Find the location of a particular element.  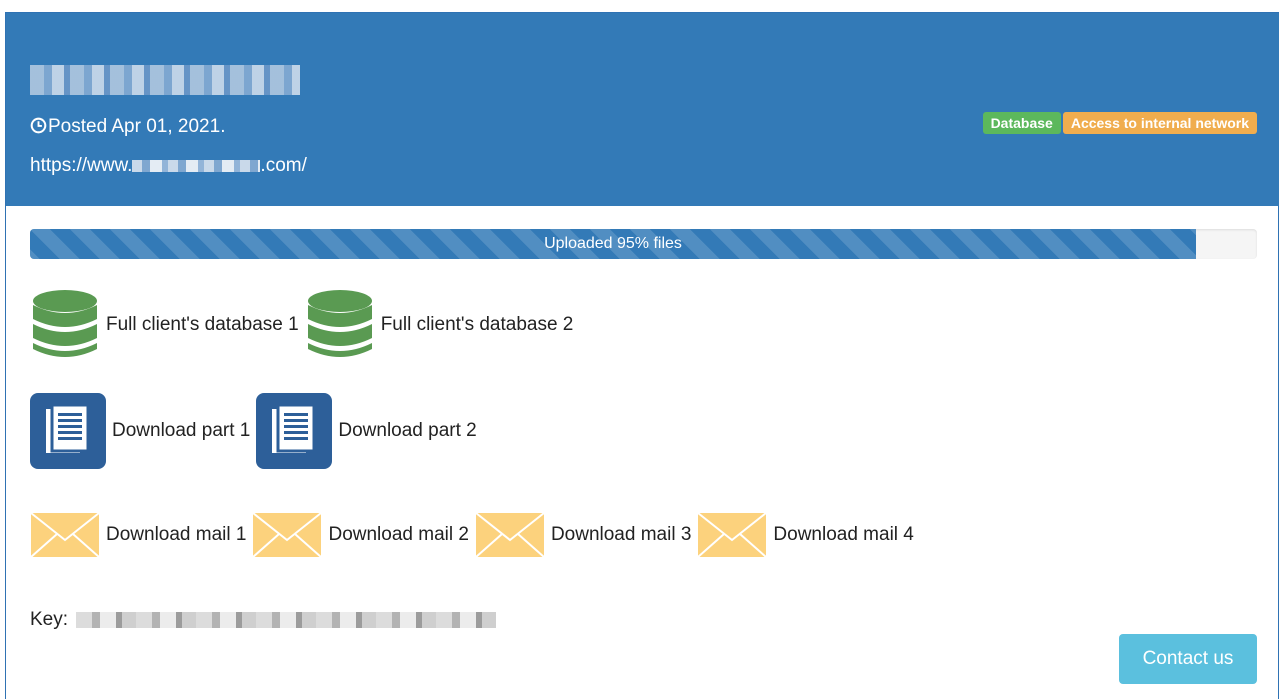

database-item-1: Full client's database 1 is located at coordinates (164, 325).